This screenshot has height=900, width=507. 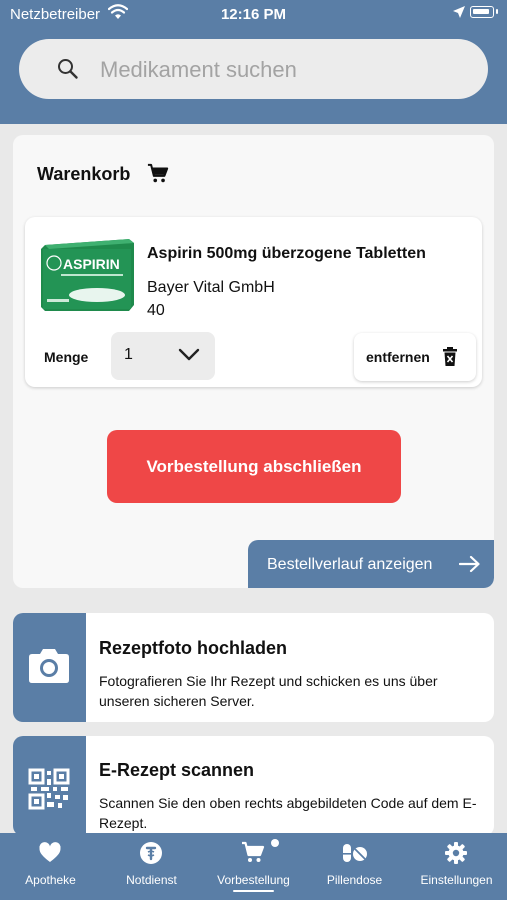 I want to click on tile-title: Rezeptfoto hochladen, so click(x=193, y=648).